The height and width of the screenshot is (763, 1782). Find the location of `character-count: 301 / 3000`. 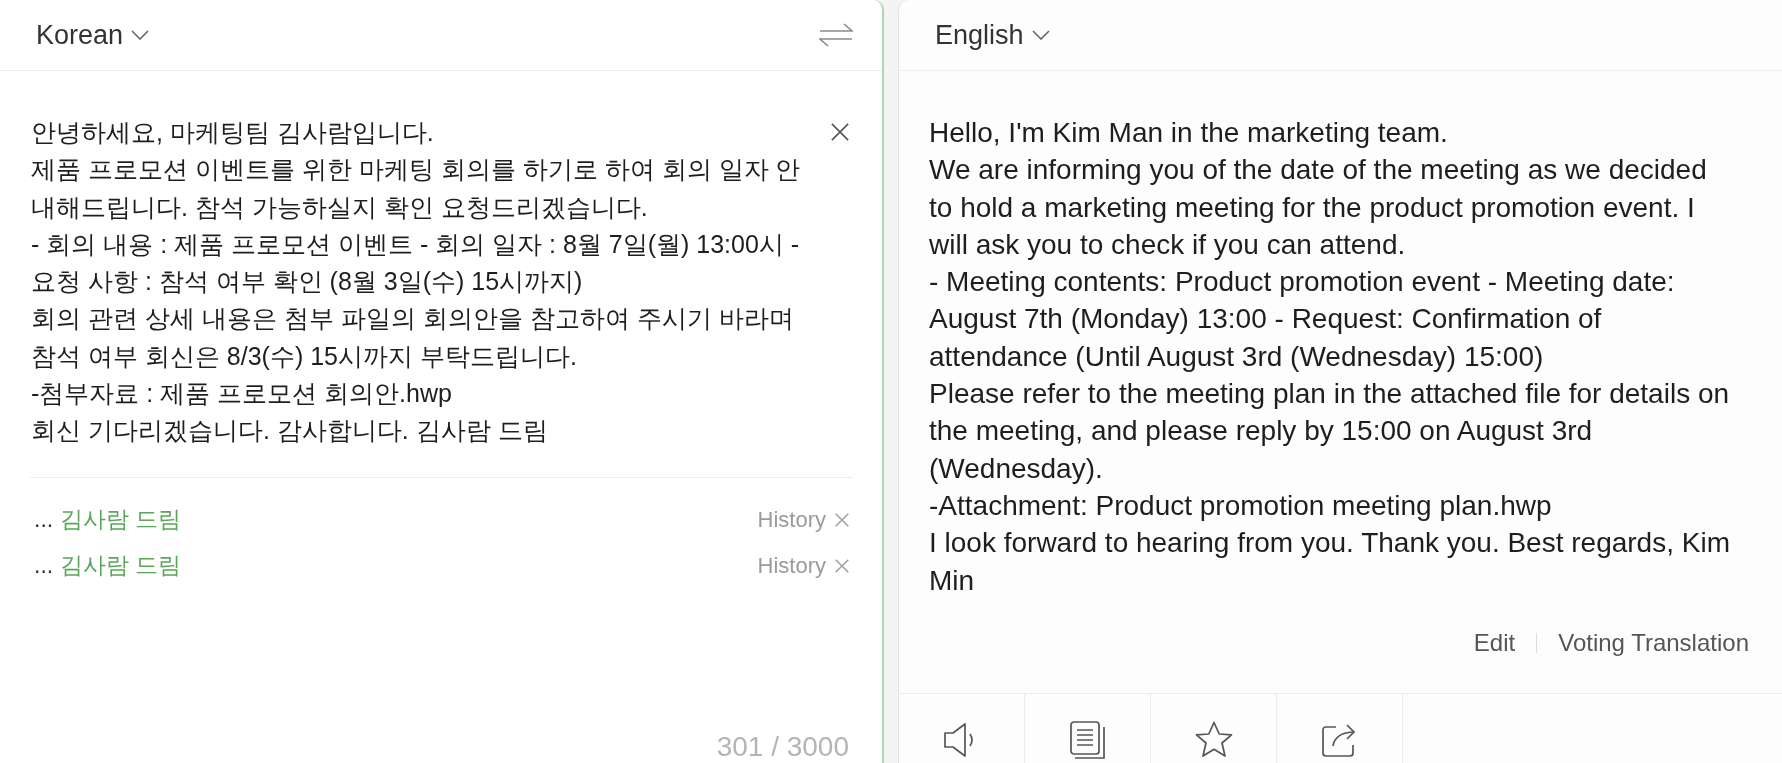

character-count: 301 / 3000 is located at coordinates (783, 747).